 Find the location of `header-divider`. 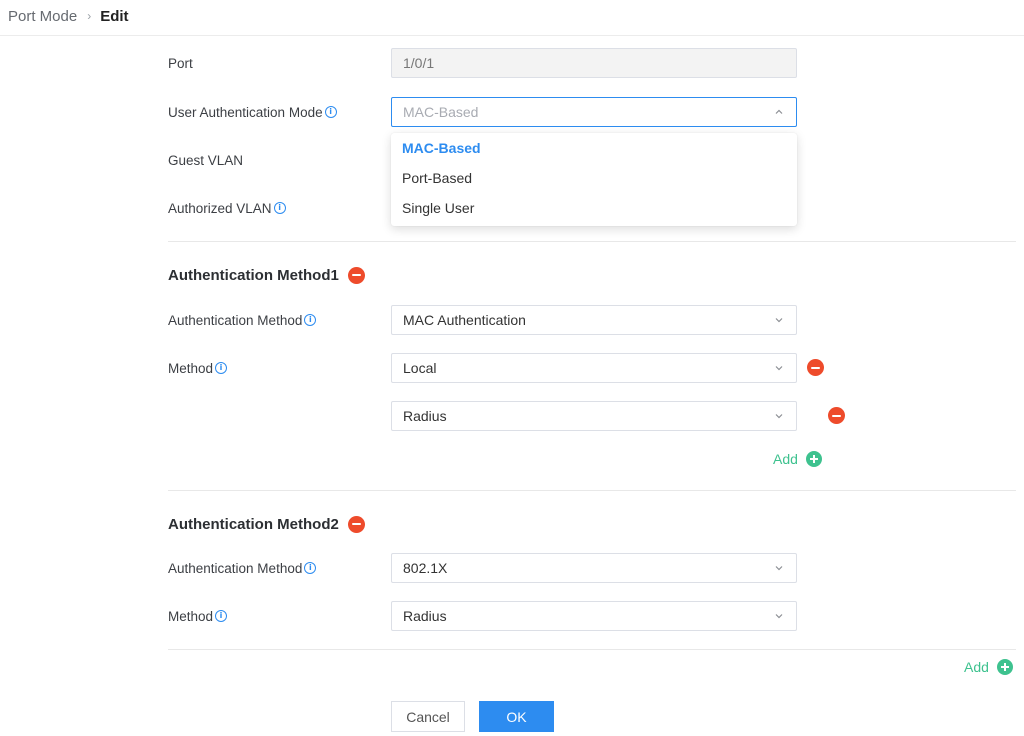

header-divider is located at coordinates (512, 35).